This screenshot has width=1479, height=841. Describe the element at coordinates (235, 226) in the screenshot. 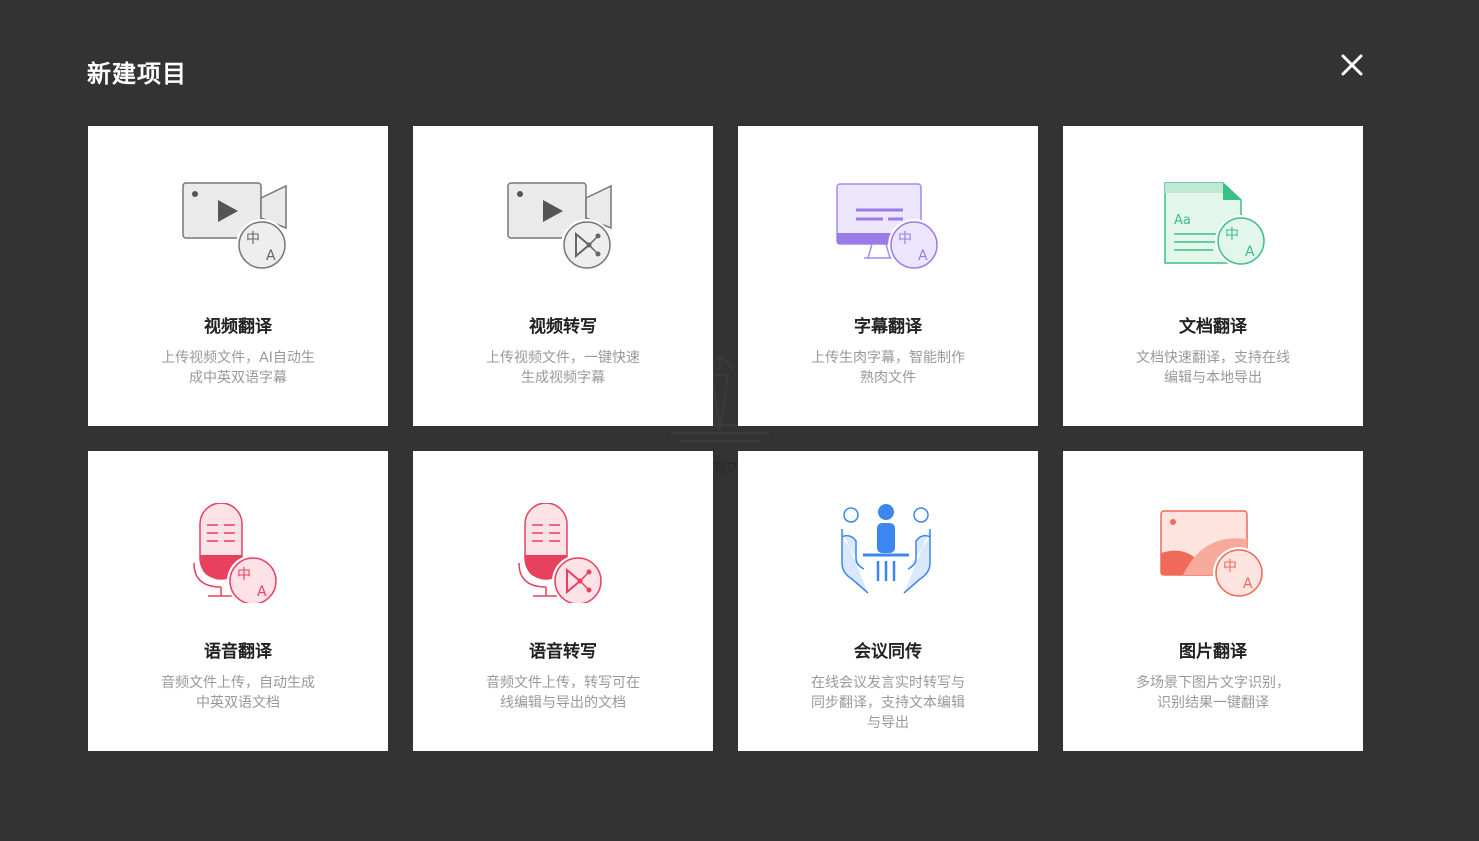

I see `video-translate-icon: 中 A` at that location.